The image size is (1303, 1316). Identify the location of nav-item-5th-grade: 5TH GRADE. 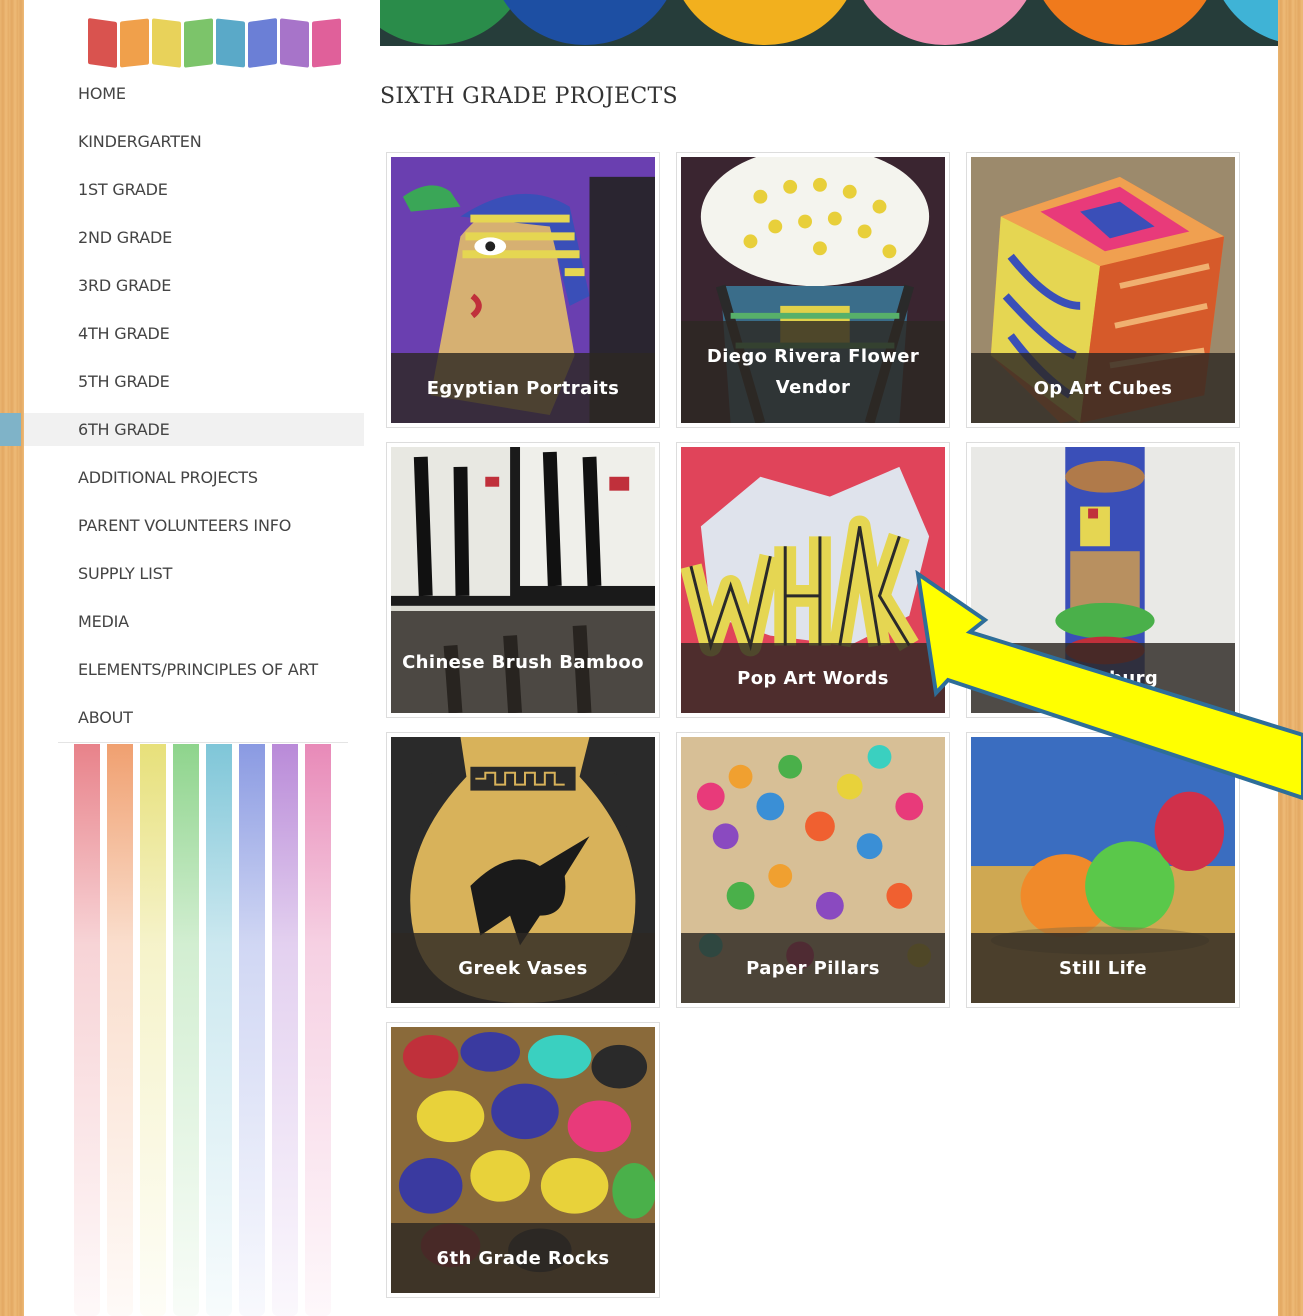
(194, 382).